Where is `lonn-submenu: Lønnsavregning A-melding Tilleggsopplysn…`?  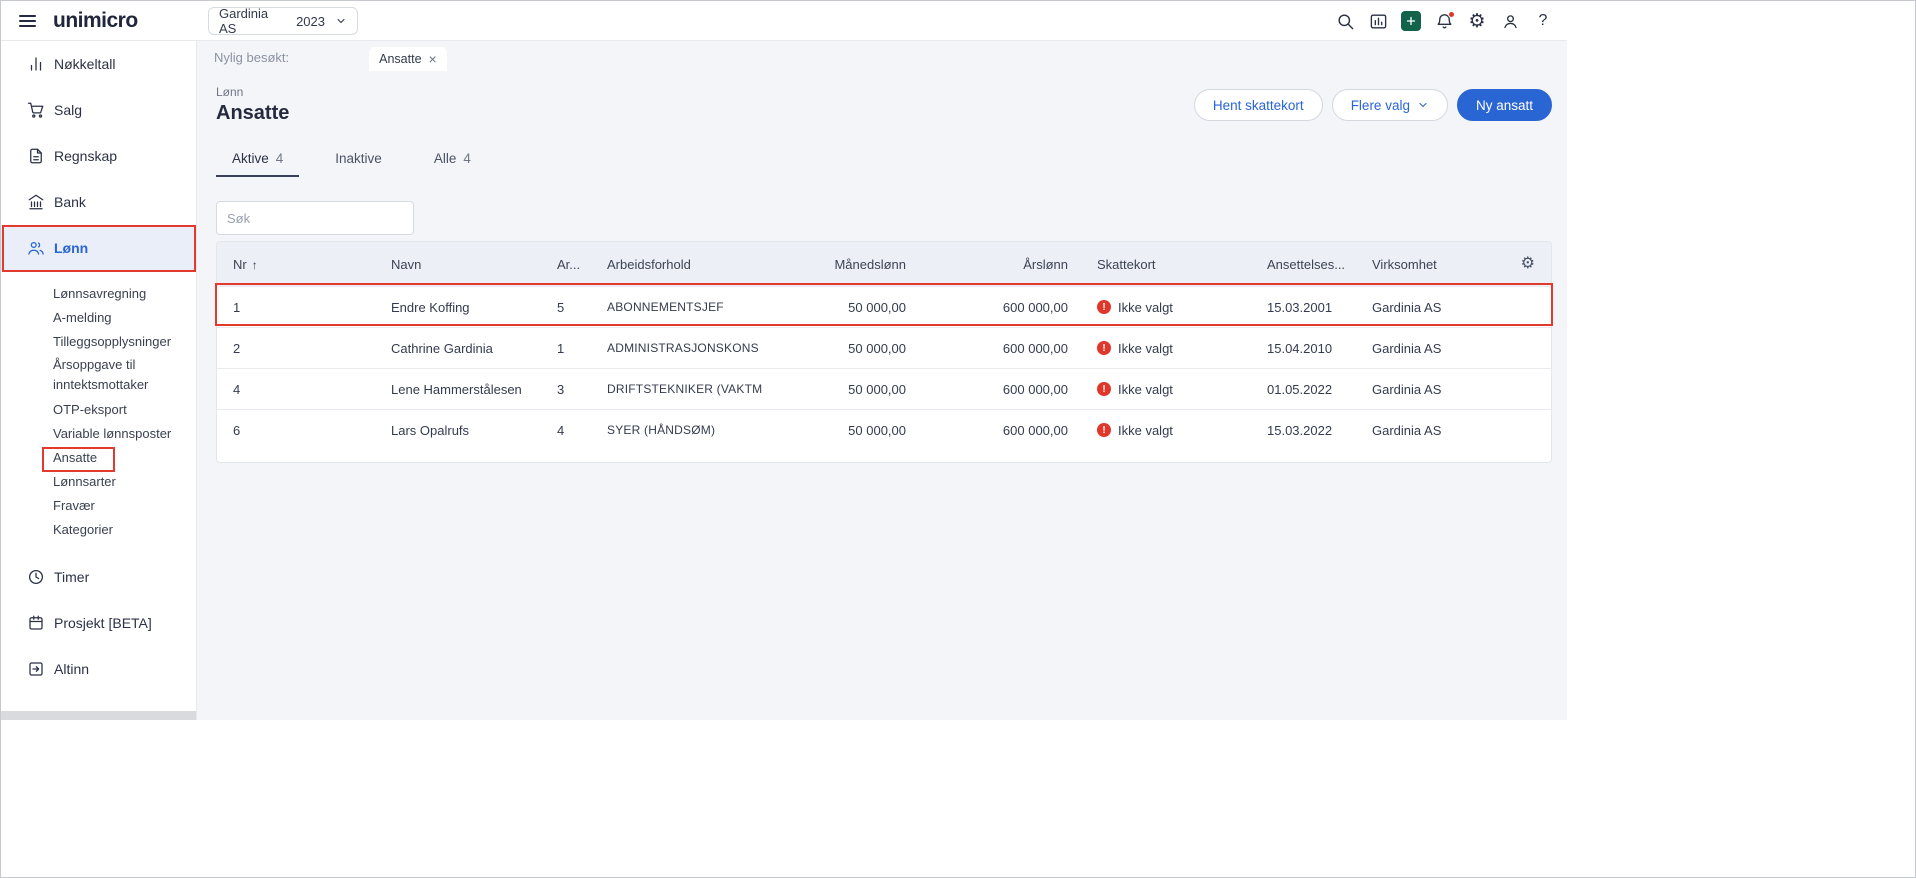
lonn-submenu: Lønnsavregning A-melding Tilleggsopplysn… is located at coordinates (98, 411).